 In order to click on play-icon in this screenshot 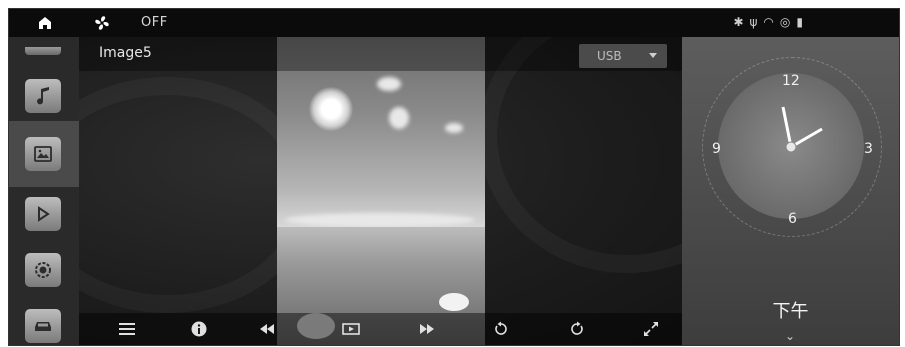, I will do `click(44, 214)`.